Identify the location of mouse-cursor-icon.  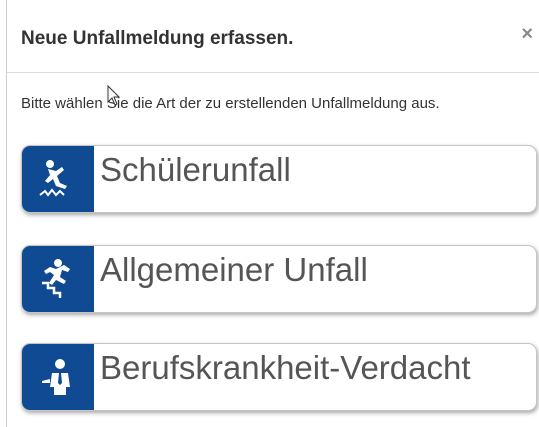
(114, 95).